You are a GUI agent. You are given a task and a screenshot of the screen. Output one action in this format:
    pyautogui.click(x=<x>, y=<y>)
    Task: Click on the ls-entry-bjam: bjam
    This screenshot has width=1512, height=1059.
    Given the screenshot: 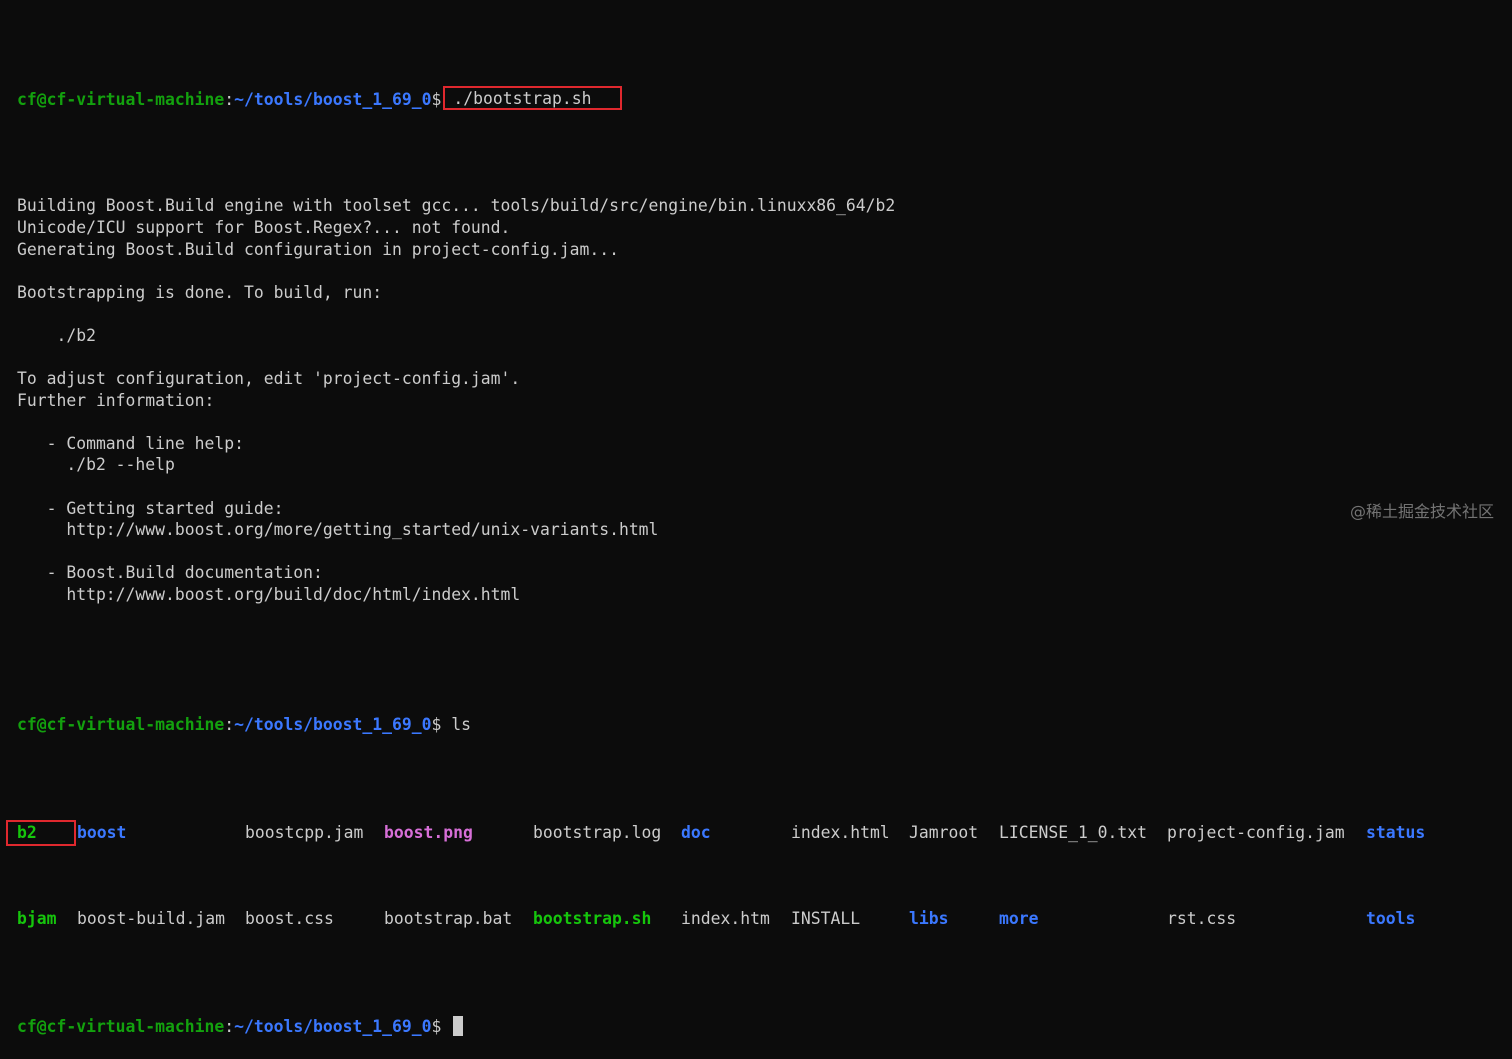 What is the action you would take?
    pyautogui.click(x=37, y=918)
    